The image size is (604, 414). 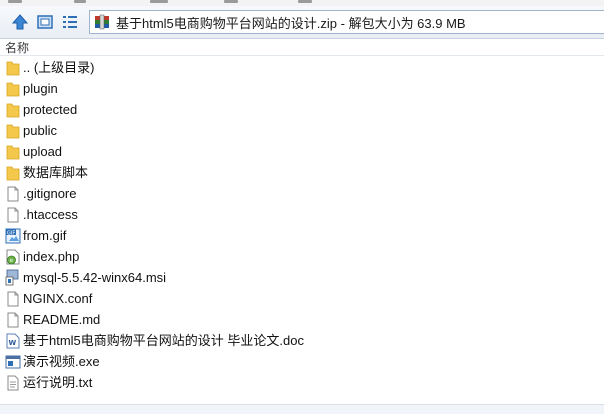 What do you see at coordinates (302, 298) in the screenshot?
I see `file-list-item: NGINX.conf` at bounding box center [302, 298].